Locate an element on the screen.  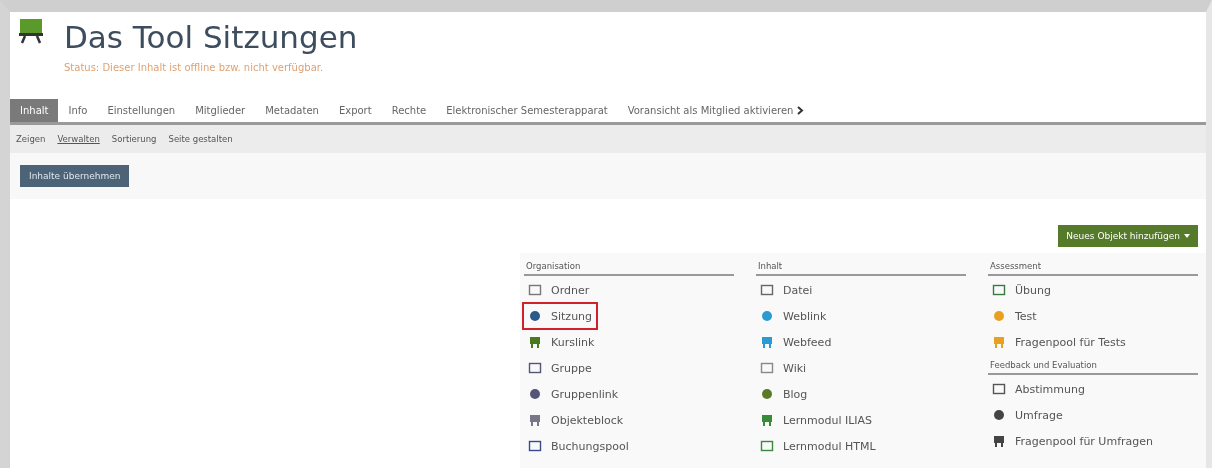
take-over-button: Inhalte übernehmen is located at coordinates (75, 176).